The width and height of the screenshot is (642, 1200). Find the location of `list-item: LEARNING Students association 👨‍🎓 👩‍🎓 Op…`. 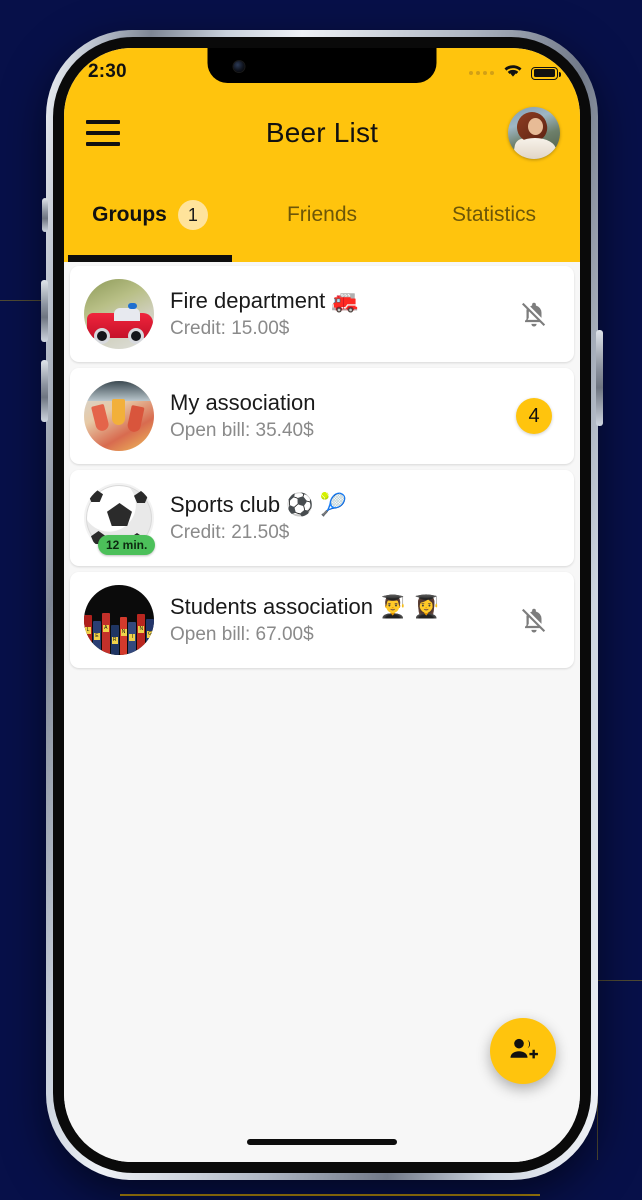

list-item: LEARNING Students association 👨‍🎓 👩‍🎓 Op… is located at coordinates (322, 620).